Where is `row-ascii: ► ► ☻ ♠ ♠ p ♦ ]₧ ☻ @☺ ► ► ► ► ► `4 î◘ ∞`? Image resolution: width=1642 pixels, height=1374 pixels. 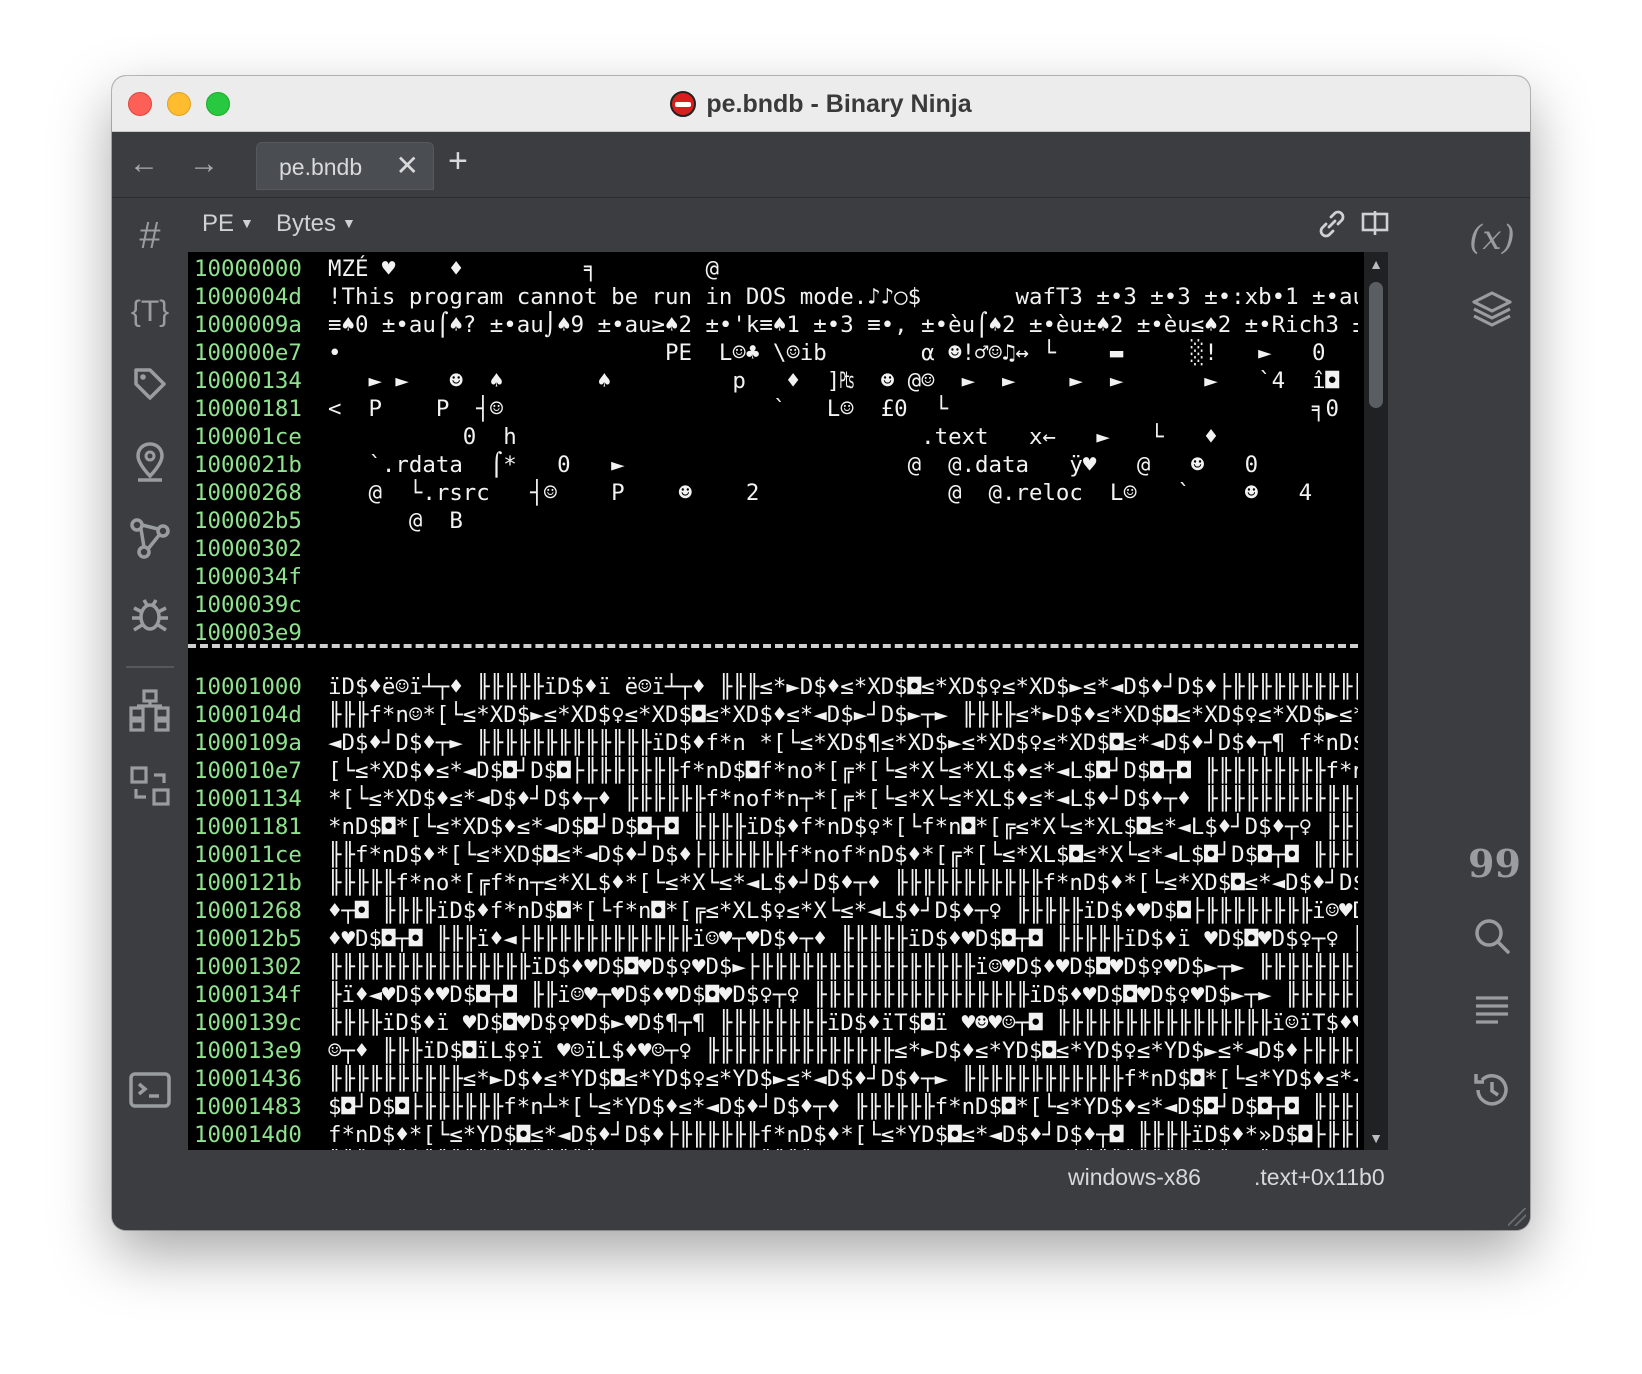 row-ascii: ► ► ☻ ♠ ♠ p ♦ ]₧ ☻ @☺ ► ► ► ► ► `4 î◘ ∞ is located at coordinates (843, 381).